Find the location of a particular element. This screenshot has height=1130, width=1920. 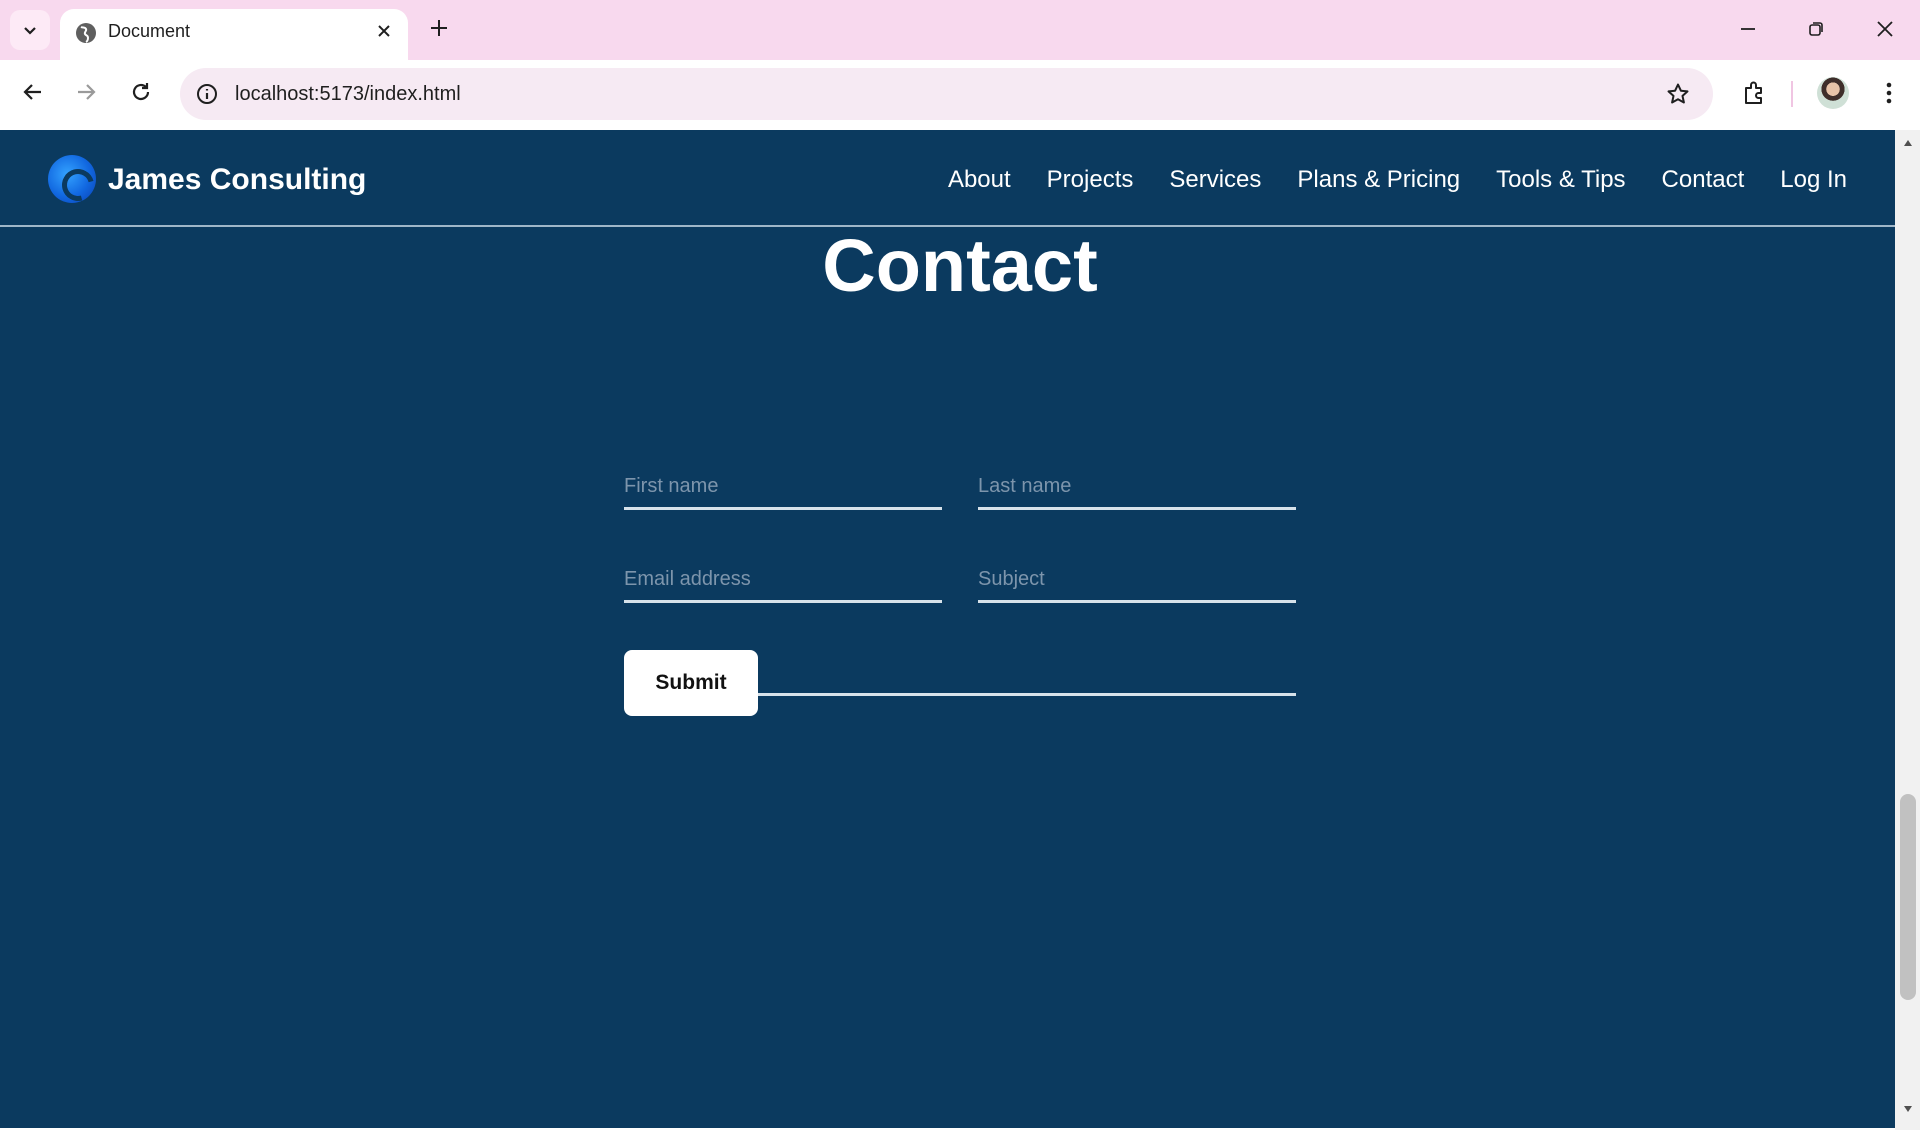

brand-name: James Consulting is located at coordinates (237, 180).